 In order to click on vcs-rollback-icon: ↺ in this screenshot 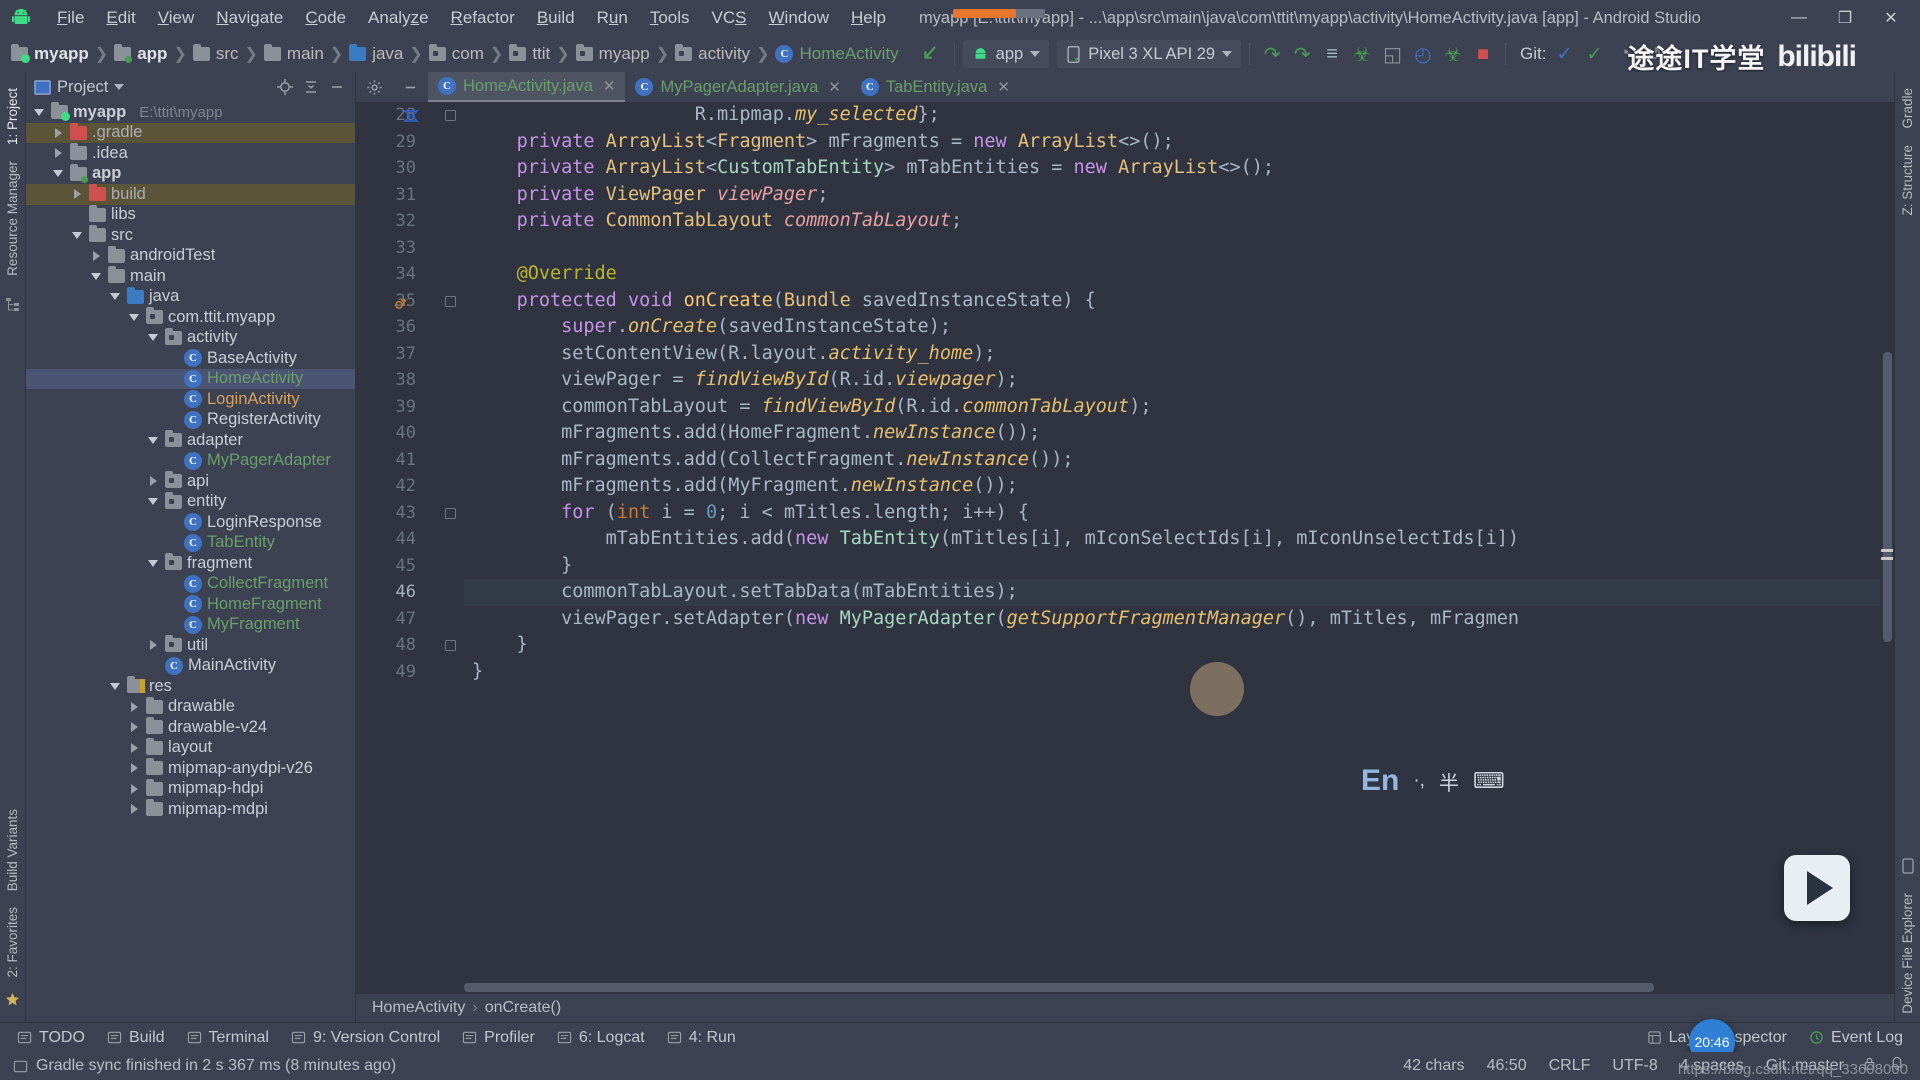, I will do `click(1654, 54)`.